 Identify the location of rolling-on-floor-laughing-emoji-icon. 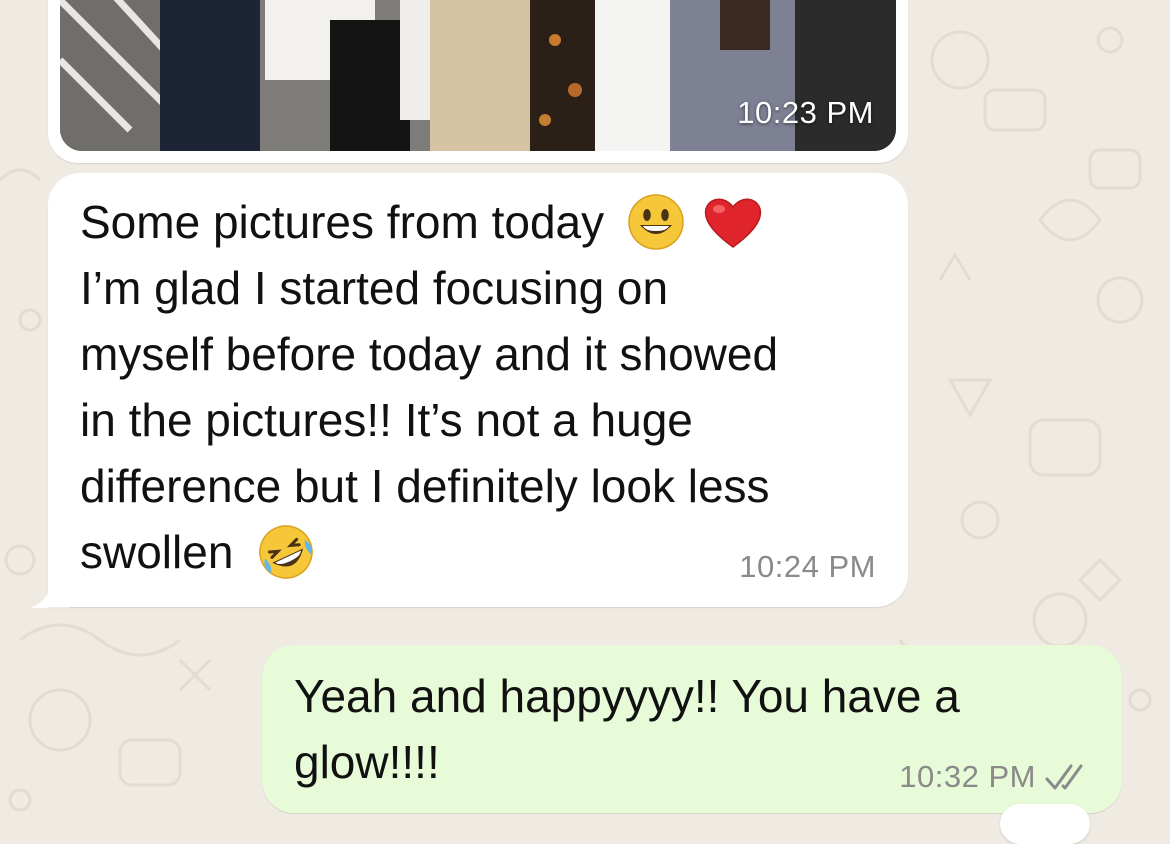
(286, 552).